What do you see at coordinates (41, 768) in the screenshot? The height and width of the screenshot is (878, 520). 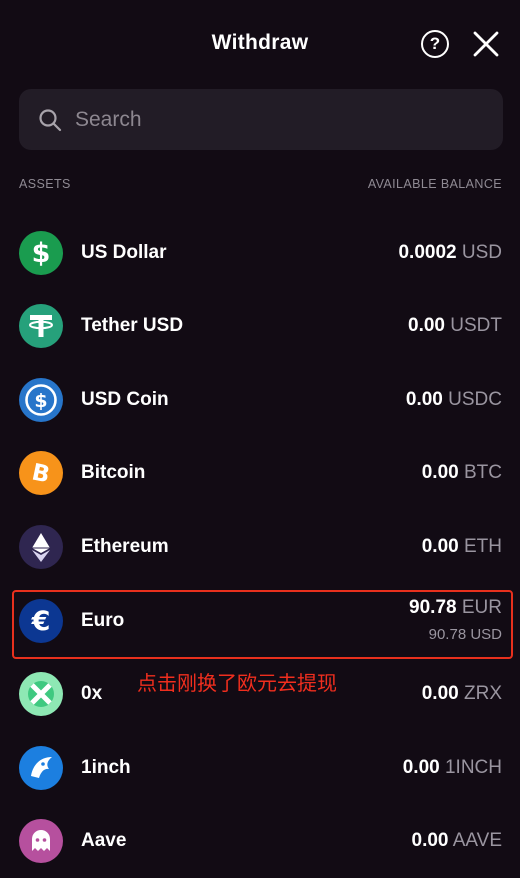 I see `1inch-icon` at bounding box center [41, 768].